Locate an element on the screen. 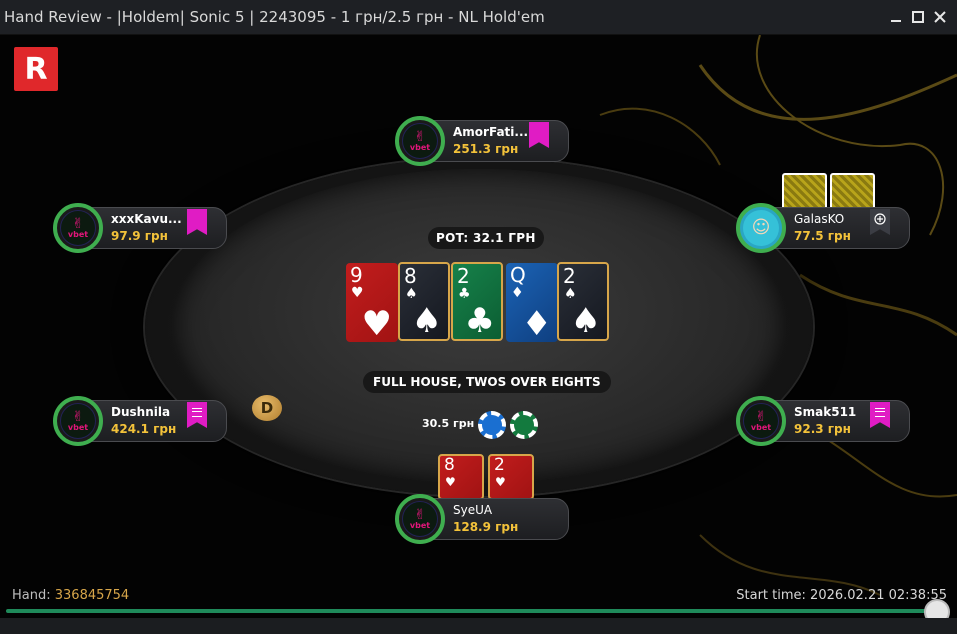  green-chip-icon is located at coordinates (524, 425).